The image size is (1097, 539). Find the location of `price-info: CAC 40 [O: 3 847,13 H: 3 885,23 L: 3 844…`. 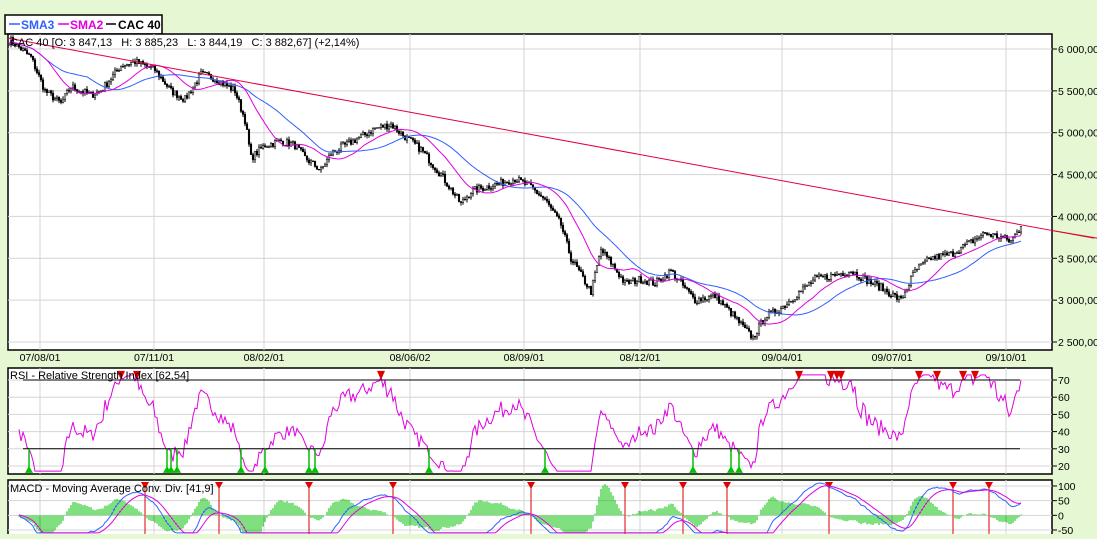

price-info: CAC 40 [O: 3 847,13 H: 3 885,23 L: 3 844… is located at coordinates (184, 43).